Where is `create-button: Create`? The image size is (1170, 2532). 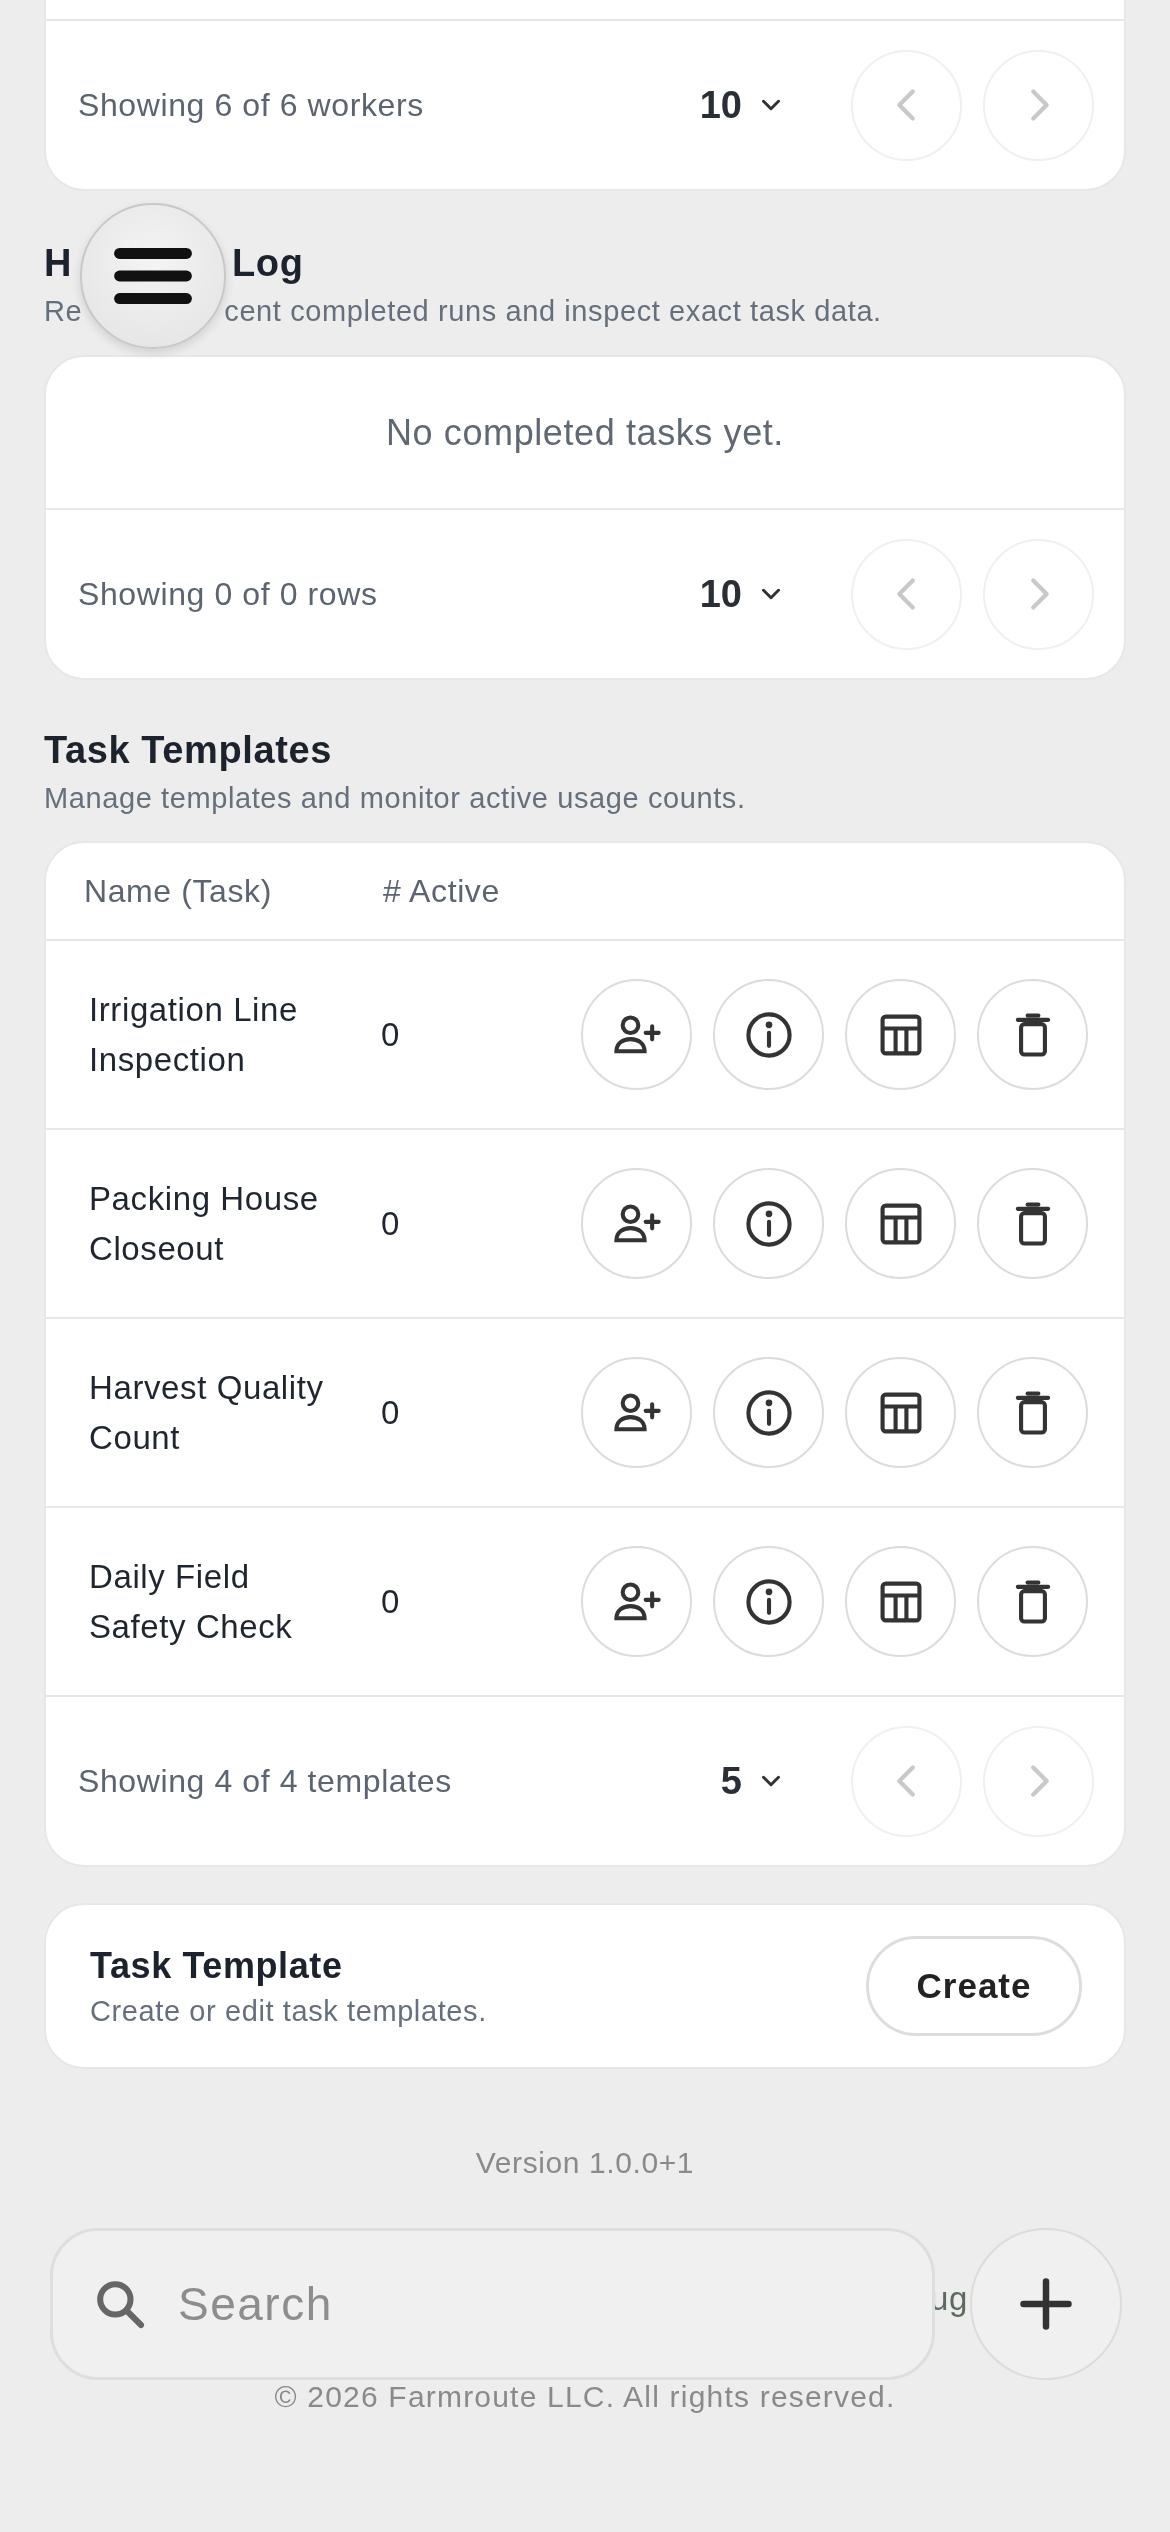 create-button: Create is located at coordinates (974, 1986).